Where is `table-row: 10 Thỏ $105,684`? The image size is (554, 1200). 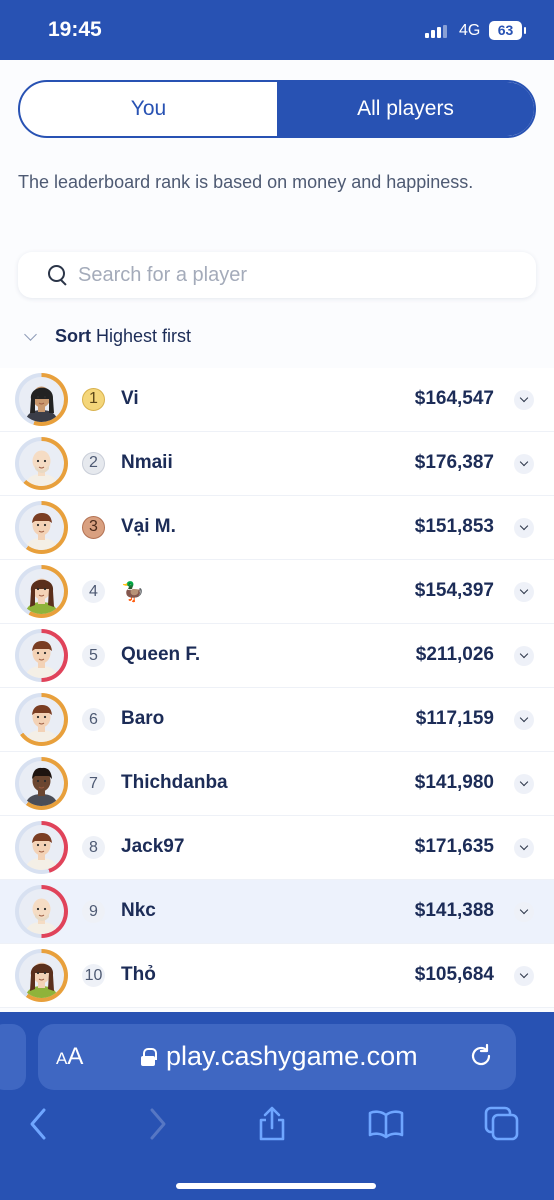 table-row: 10 Thỏ $105,684 is located at coordinates (277, 976).